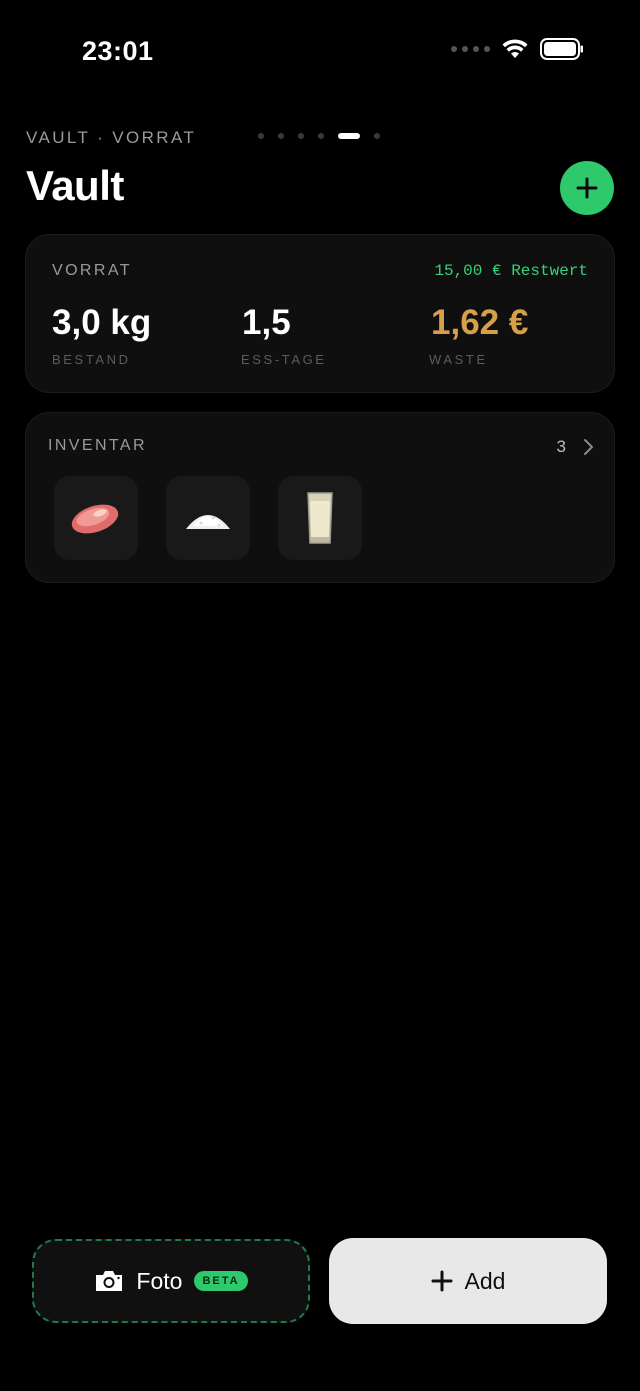 Image resolution: width=640 pixels, height=1391 pixels. I want to click on bestand-label: BESTAND, so click(91, 359).